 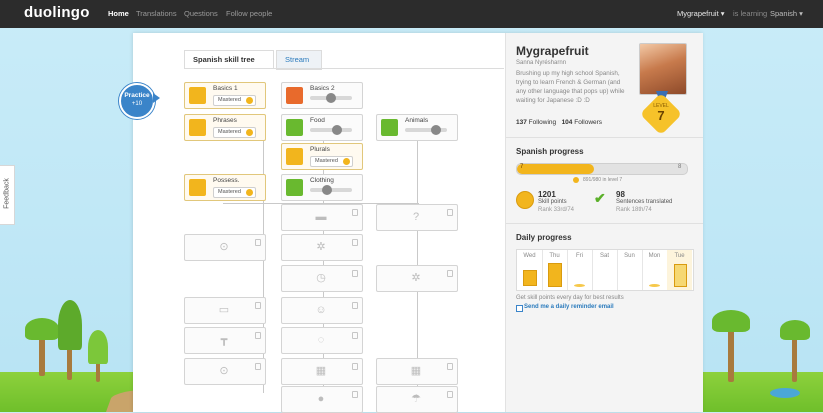 I want to click on level-progress-fill, so click(x=555, y=169).